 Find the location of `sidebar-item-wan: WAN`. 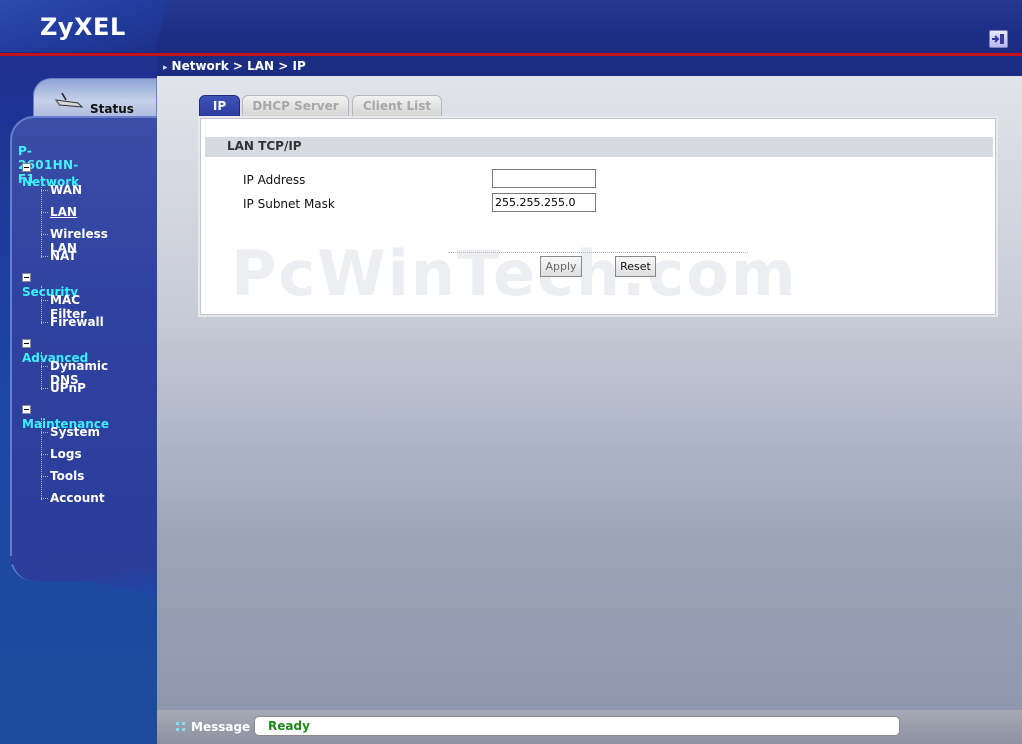

sidebar-item-wan: WAN is located at coordinates (66, 190).